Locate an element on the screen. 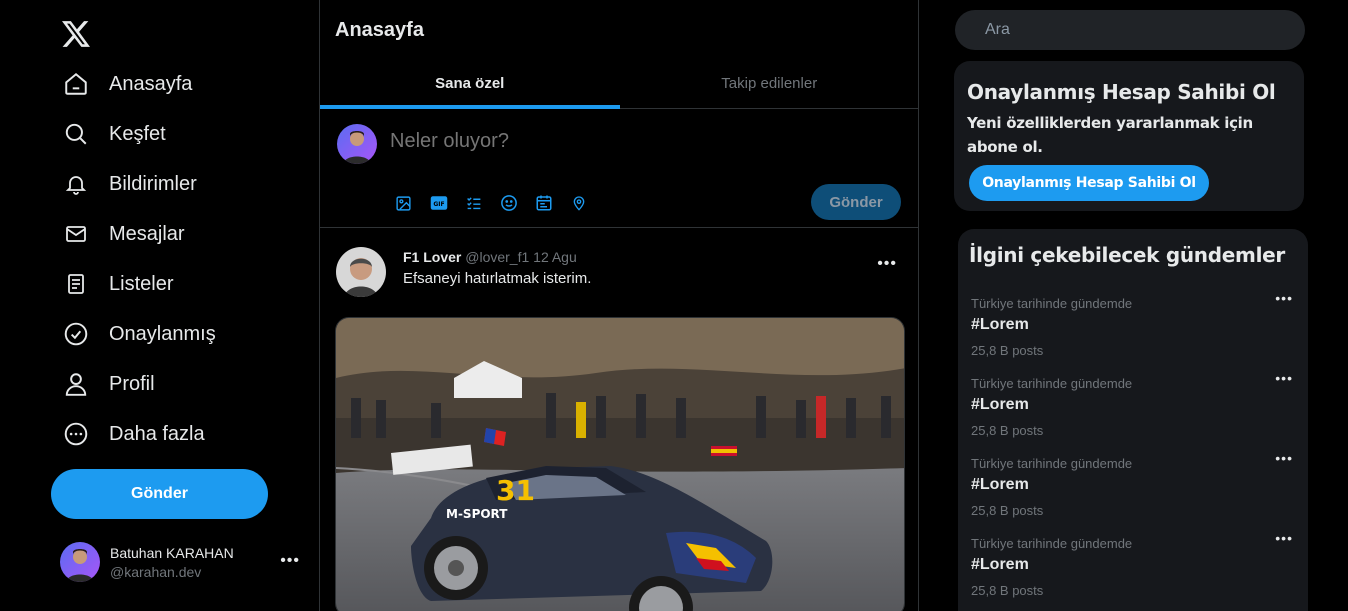 This screenshot has height=611, width=1348. schedule-icon is located at coordinates (543, 203).